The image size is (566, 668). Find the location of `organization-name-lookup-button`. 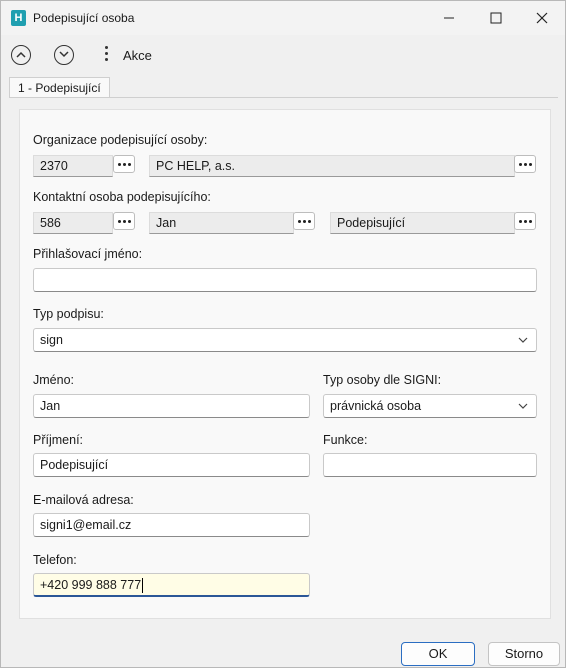

organization-name-lookup-button is located at coordinates (525, 164).